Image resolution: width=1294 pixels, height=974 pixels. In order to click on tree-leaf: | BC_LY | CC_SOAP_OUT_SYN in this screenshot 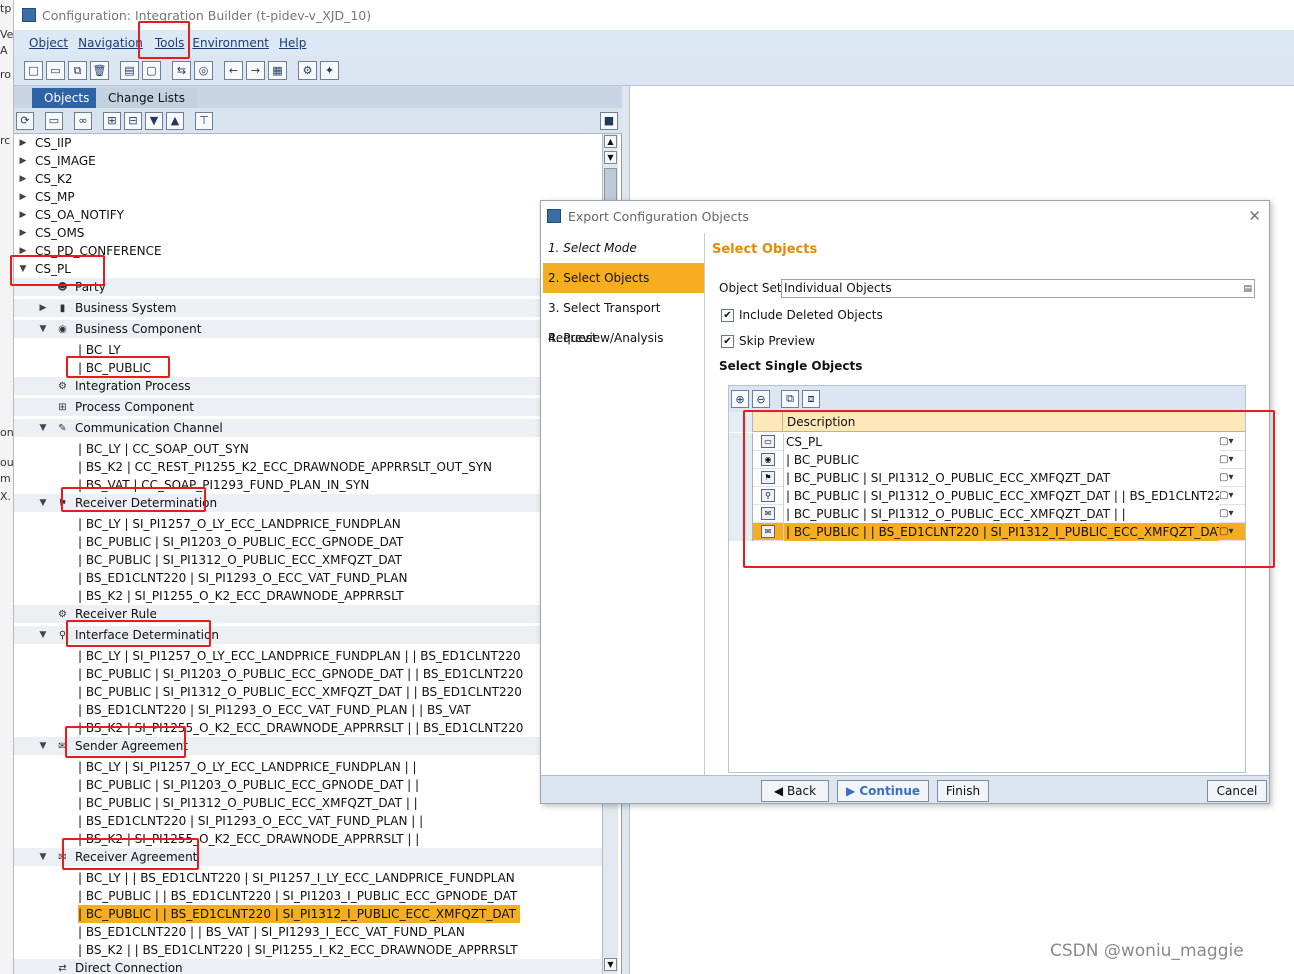, I will do `click(308, 449)`.